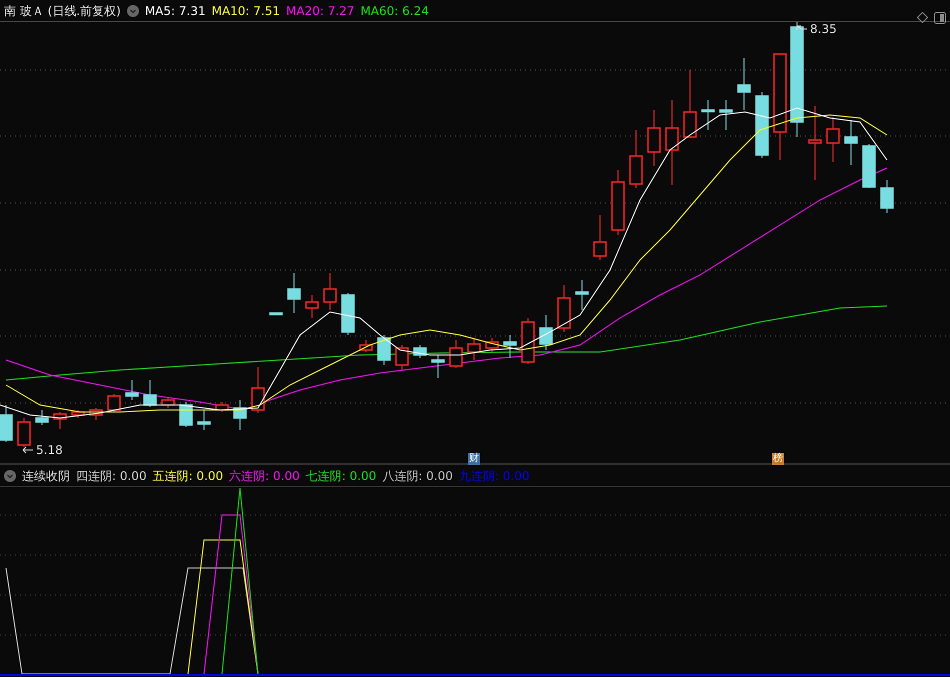 This screenshot has height=677, width=950. I want to click on ma-legend-value: MA20: 7.27, so click(320, 11).